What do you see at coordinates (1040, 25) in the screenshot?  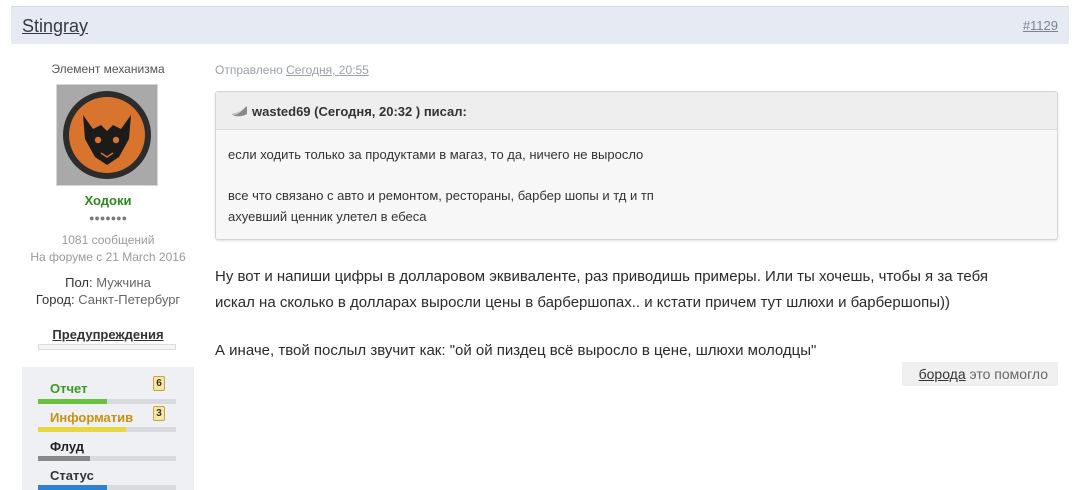 I see `post-number-link: #1129` at bounding box center [1040, 25].